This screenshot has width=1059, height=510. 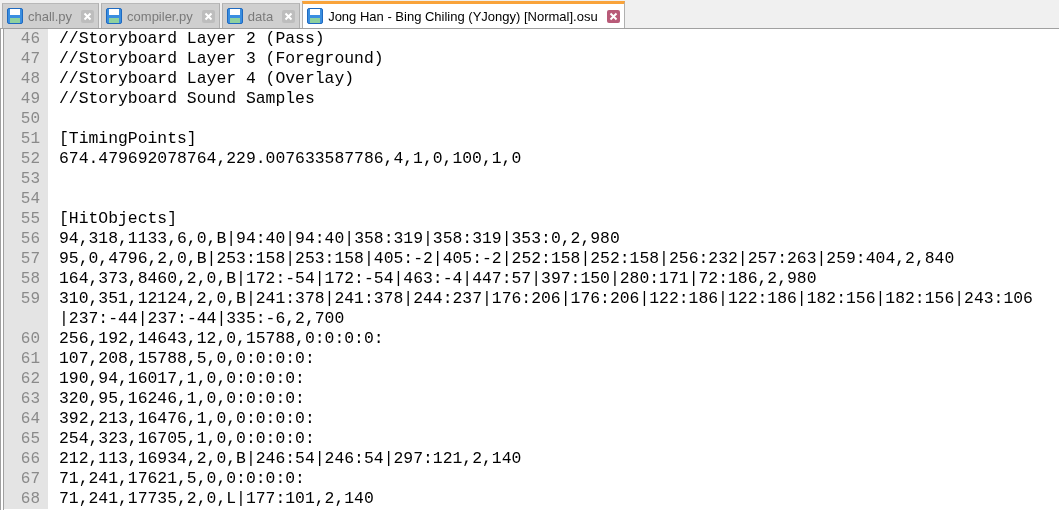 What do you see at coordinates (30, 59) in the screenshot?
I see `line-number: 47` at bounding box center [30, 59].